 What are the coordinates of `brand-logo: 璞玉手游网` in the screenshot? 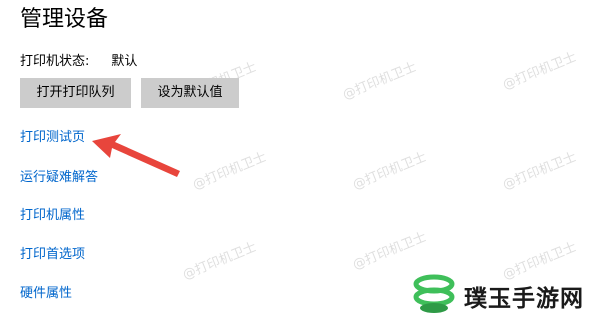 It's located at (503, 293).